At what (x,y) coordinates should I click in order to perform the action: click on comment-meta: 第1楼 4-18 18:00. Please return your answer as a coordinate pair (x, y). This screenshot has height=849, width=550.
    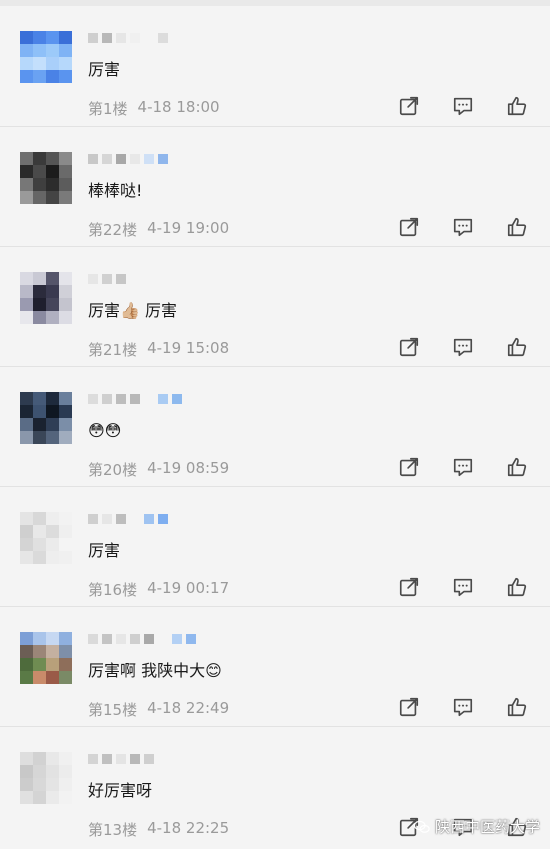
    Looking at the image, I should click on (154, 108).